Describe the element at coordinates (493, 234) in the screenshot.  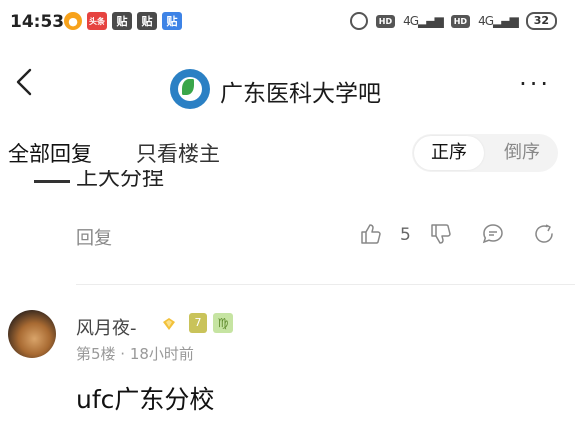
I see `comment-icon` at that location.